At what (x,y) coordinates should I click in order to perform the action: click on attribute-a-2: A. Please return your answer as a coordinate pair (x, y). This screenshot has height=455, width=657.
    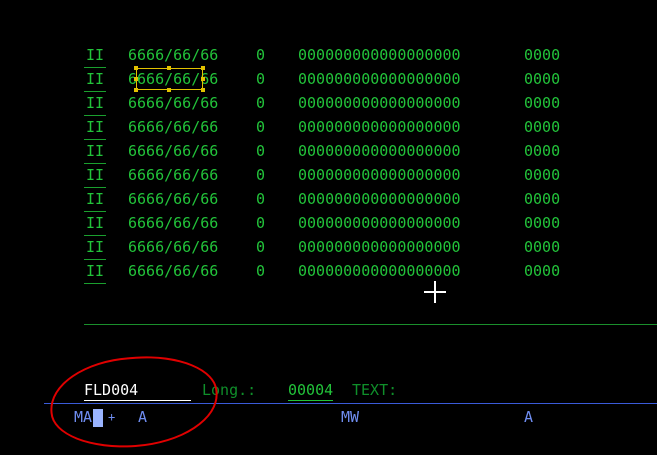
    Looking at the image, I should click on (528, 417).